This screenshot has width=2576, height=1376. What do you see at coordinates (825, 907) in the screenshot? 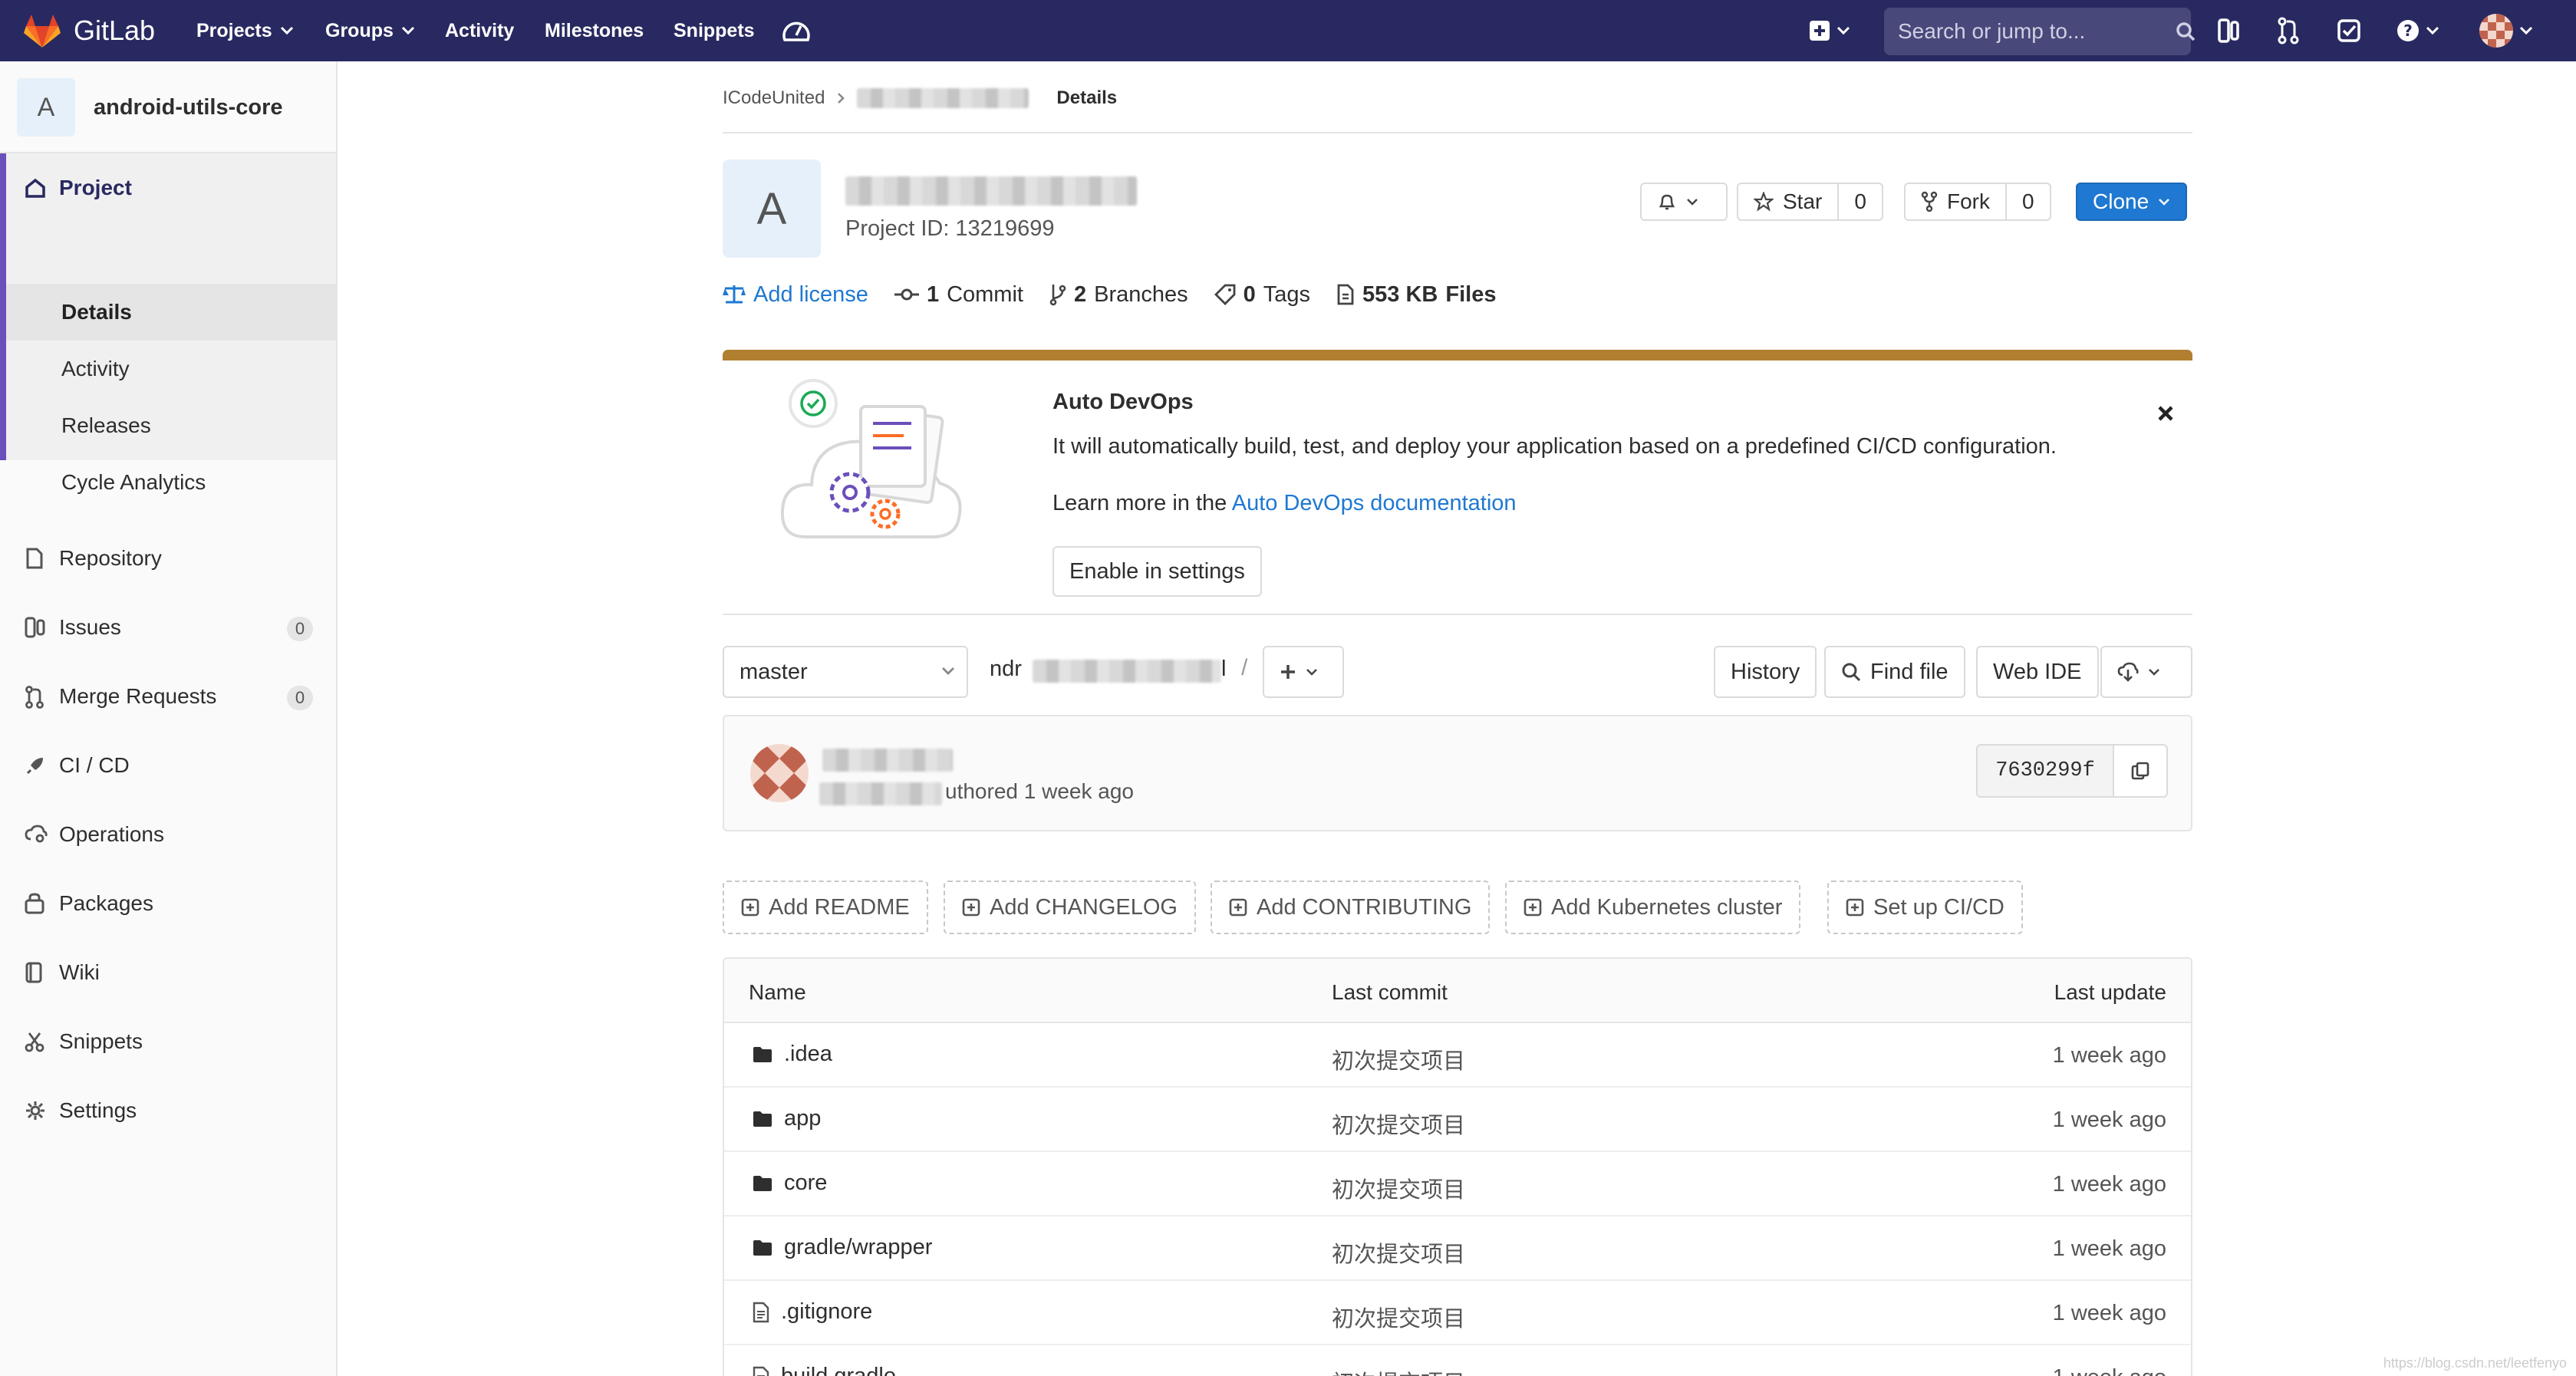
I see `add-readme-button: Add README` at bounding box center [825, 907].